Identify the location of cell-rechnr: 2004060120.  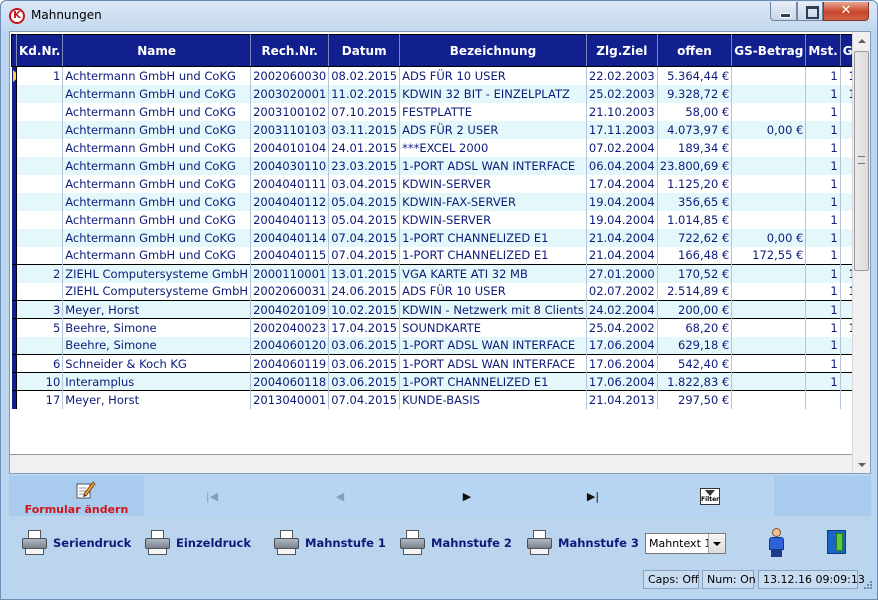
(290, 345).